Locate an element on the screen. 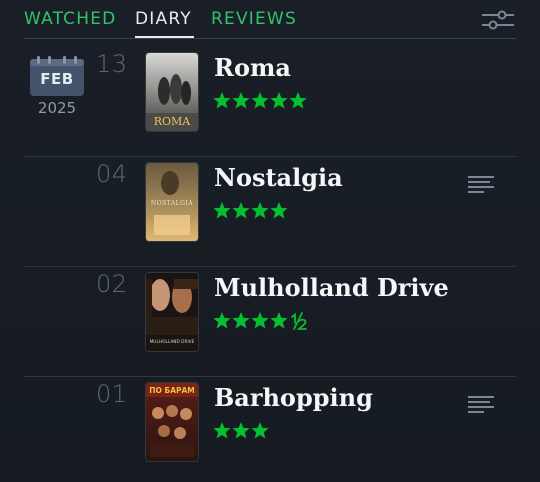 This screenshot has width=540, height=482. film-title: Mulholland Drive is located at coordinates (331, 287).